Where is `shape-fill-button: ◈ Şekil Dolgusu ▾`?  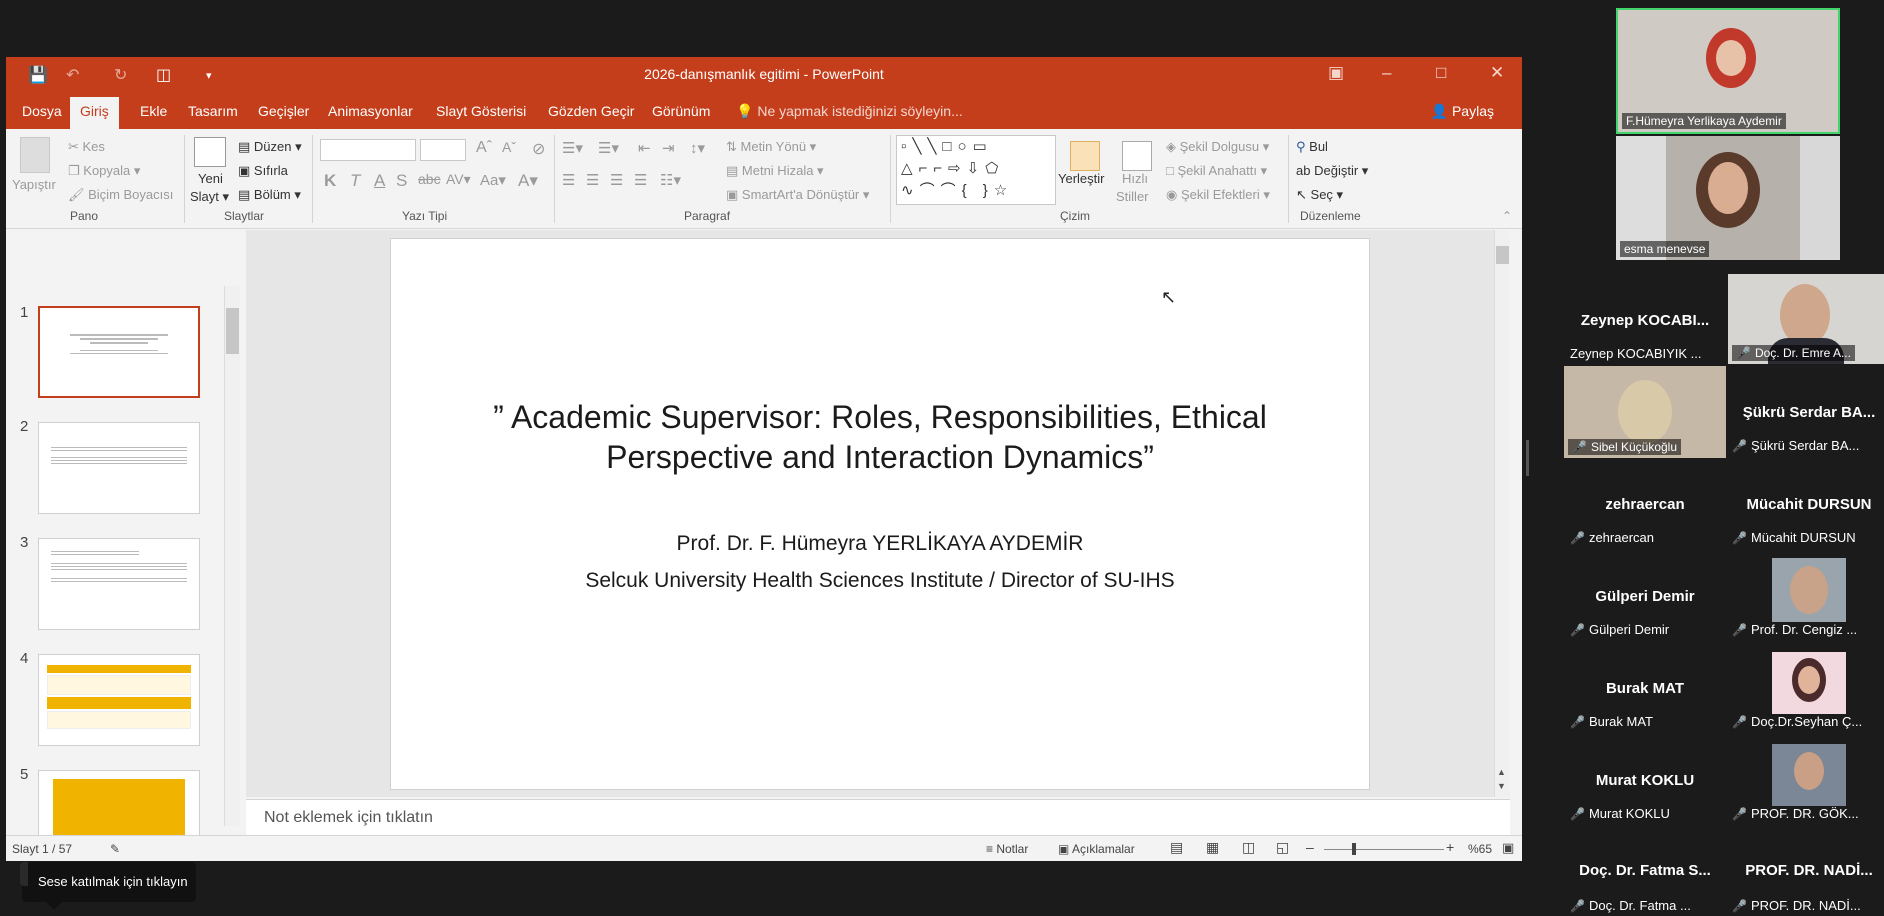
shape-fill-button: ◈ Şekil Dolgusu ▾ is located at coordinates (1217, 147).